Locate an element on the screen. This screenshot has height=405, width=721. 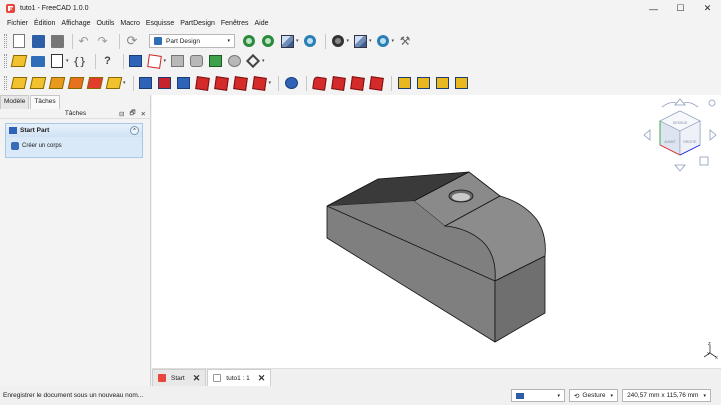
draft-button is located at coordinates (357, 83).